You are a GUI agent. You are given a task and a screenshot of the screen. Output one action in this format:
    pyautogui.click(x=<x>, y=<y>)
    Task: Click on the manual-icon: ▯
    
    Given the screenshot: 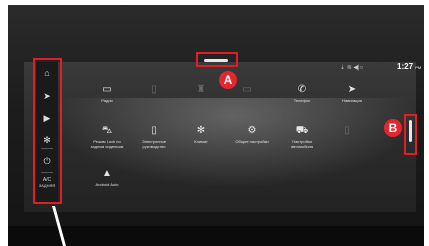 What is the action you would take?
    pyautogui.click(x=154, y=130)
    